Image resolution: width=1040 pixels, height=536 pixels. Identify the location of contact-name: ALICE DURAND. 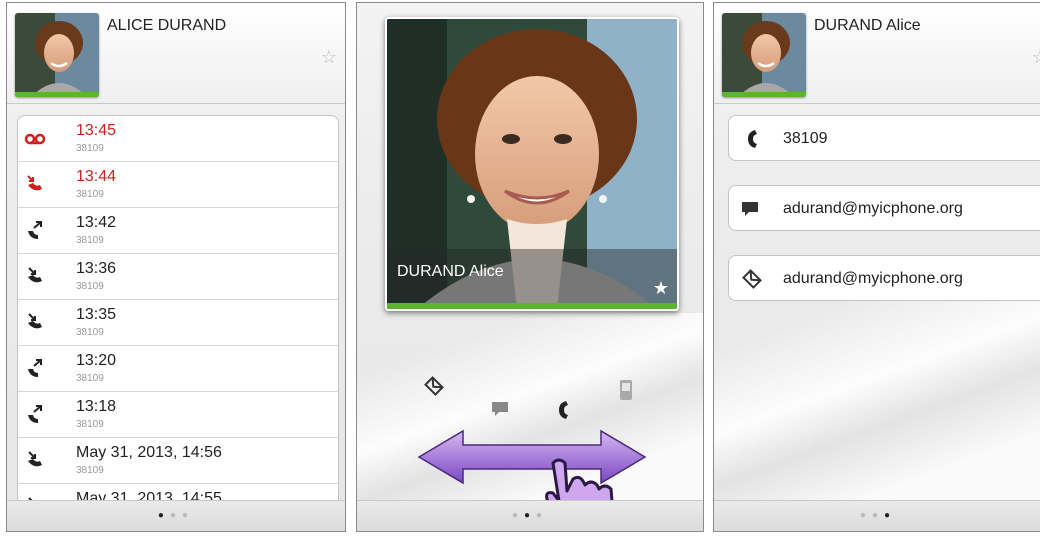
(167, 25).